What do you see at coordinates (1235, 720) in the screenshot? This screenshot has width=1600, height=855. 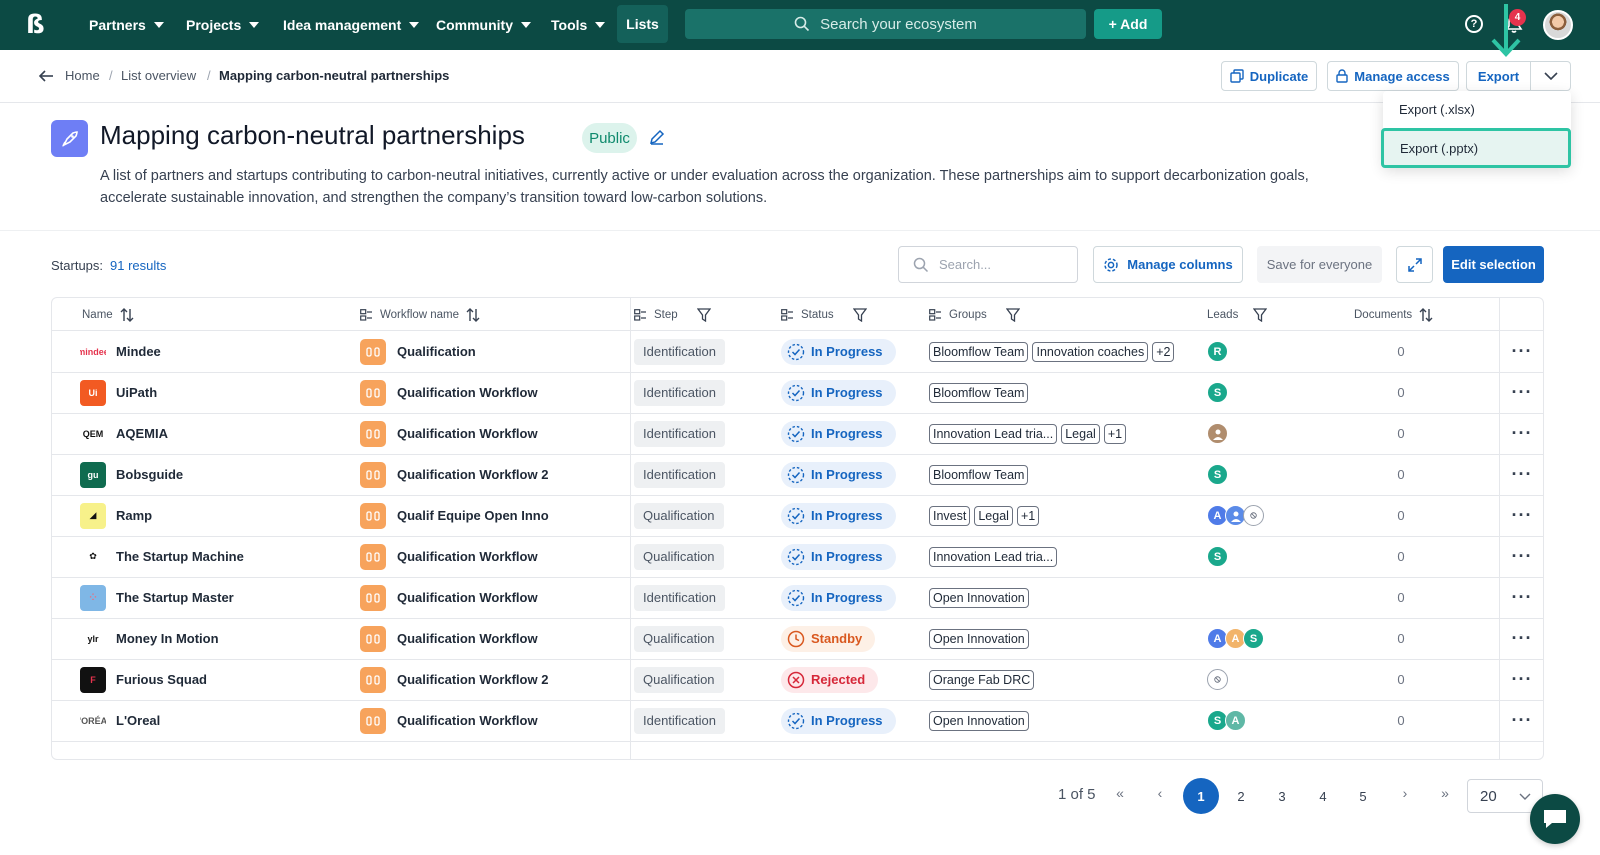 I see `lead-avatar: A` at bounding box center [1235, 720].